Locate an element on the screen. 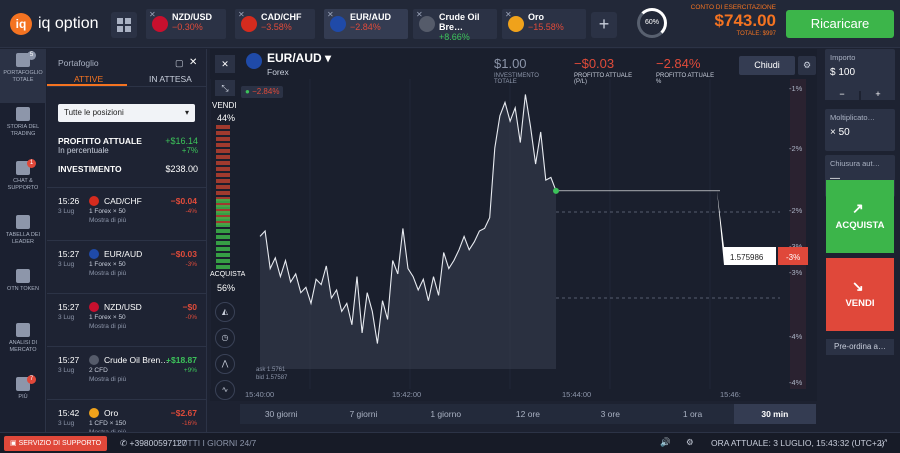 The image size is (900, 453). volume-icon: 🔊 is located at coordinates (665, 442).